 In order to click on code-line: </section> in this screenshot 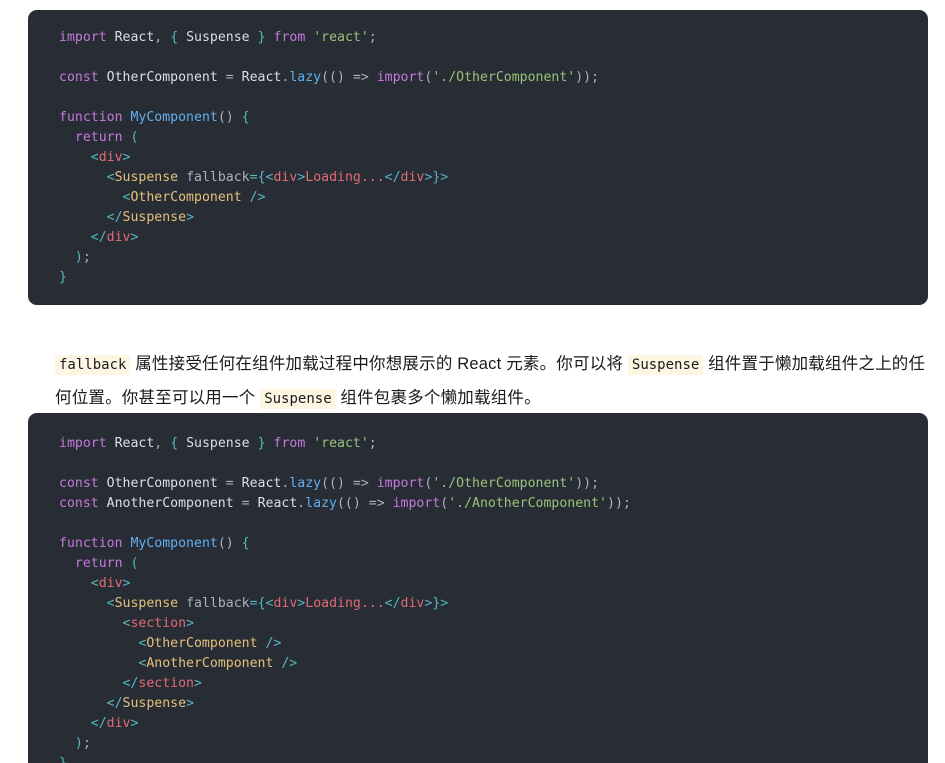, I will do `click(162, 683)`.